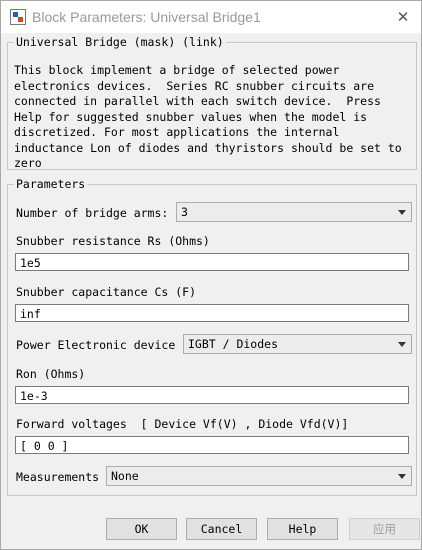 The height and width of the screenshot is (550, 422). I want to click on simulink-block-icon, so click(18, 17).